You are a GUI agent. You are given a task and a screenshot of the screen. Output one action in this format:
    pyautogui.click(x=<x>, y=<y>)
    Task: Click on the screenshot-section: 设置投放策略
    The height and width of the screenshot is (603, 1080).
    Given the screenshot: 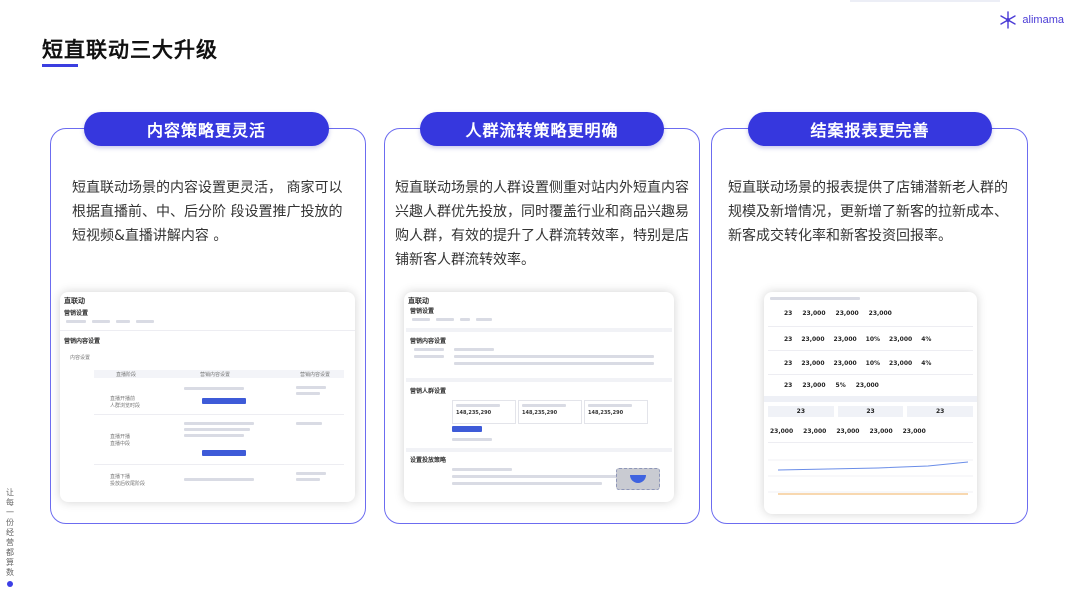 What is the action you would take?
    pyautogui.click(x=428, y=460)
    